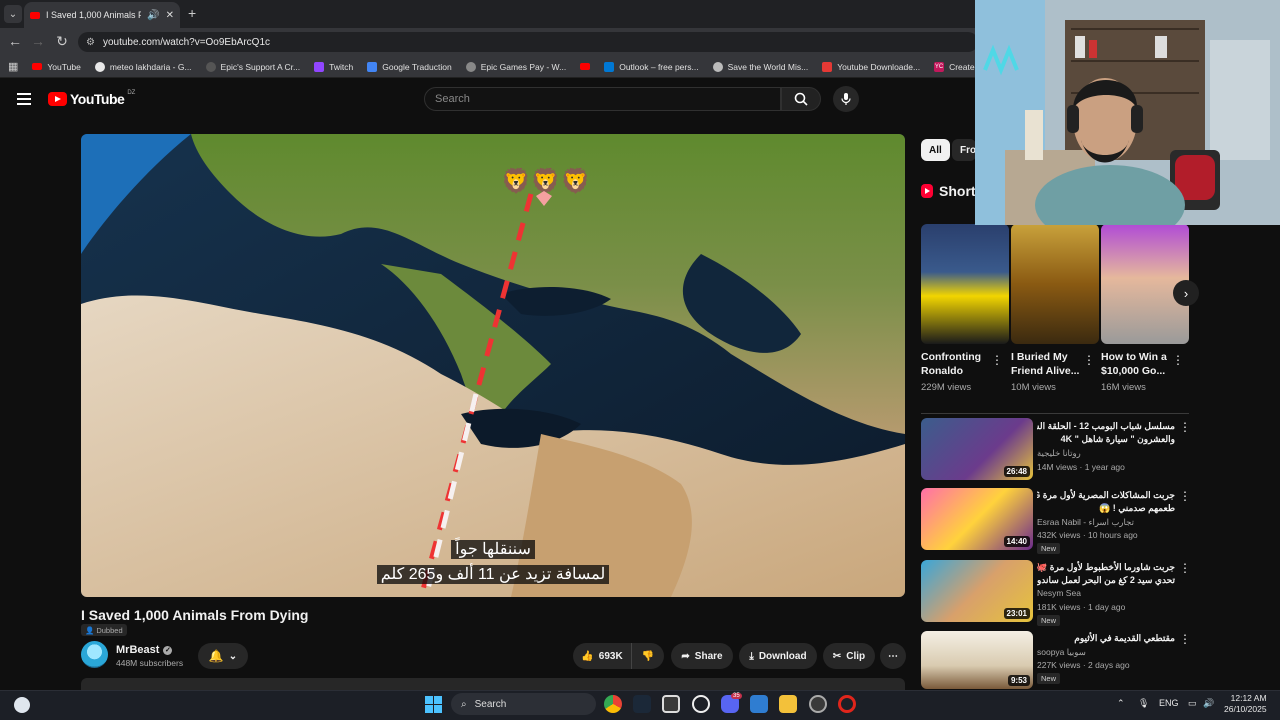  What do you see at coordinates (977, 449) in the screenshot?
I see `related-thumbnail-1: 26:48` at bounding box center [977, 449].